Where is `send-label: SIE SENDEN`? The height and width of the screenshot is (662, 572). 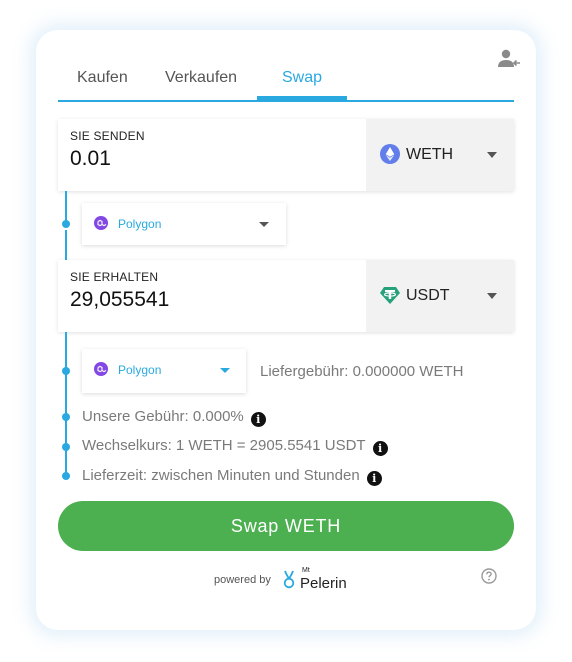 send-label: SIE SENDEN is located at coordinates (107, 136).